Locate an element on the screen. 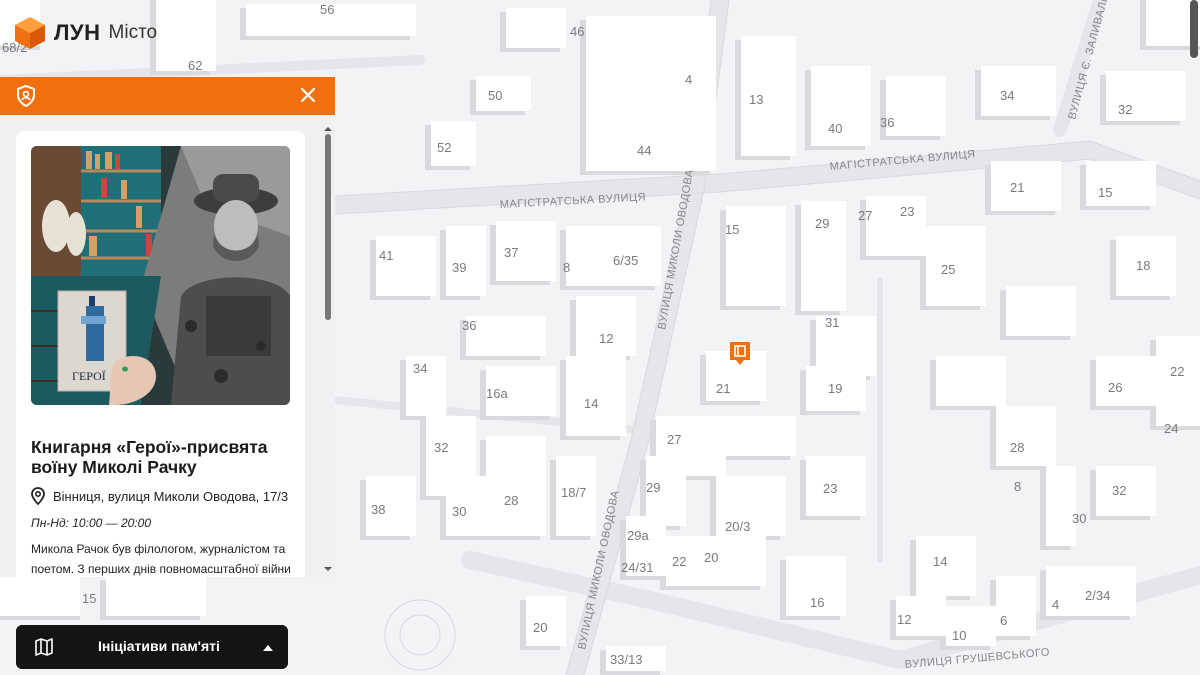 The image size is (1200, 675). house-number: 19 is located at coordinates (835, 388).